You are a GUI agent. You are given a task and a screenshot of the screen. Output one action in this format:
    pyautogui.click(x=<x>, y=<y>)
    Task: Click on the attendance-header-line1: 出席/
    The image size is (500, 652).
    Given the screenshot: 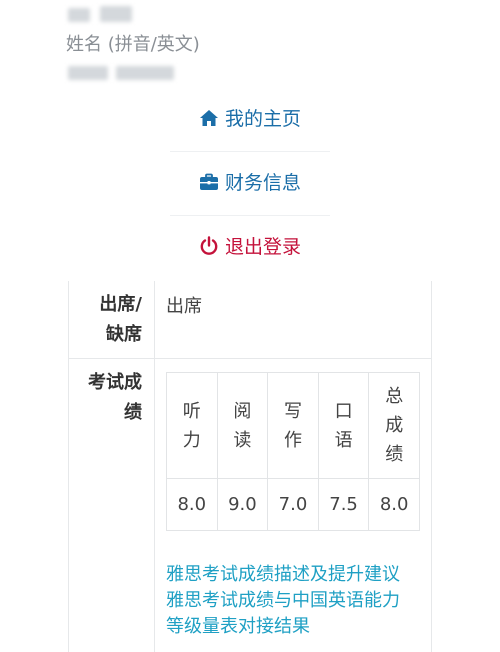 What is the action you would take?
    pyautogui.click(x=120, y=304)
    